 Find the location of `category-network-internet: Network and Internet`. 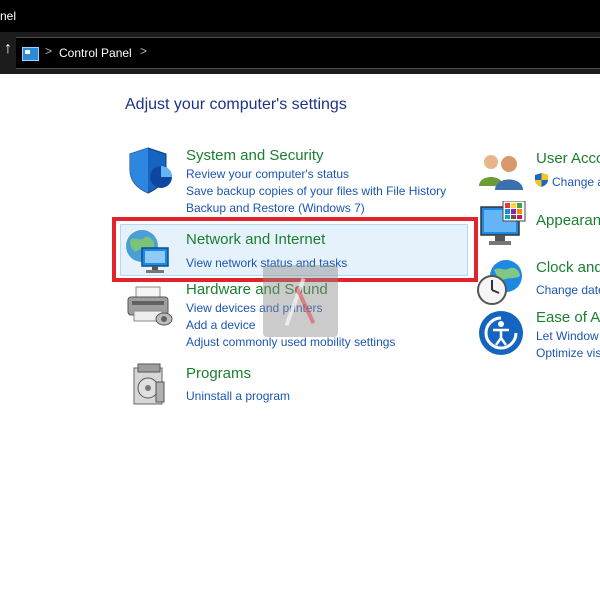

category-network-internet: Network and Internet is located at coordinates (255, 239).